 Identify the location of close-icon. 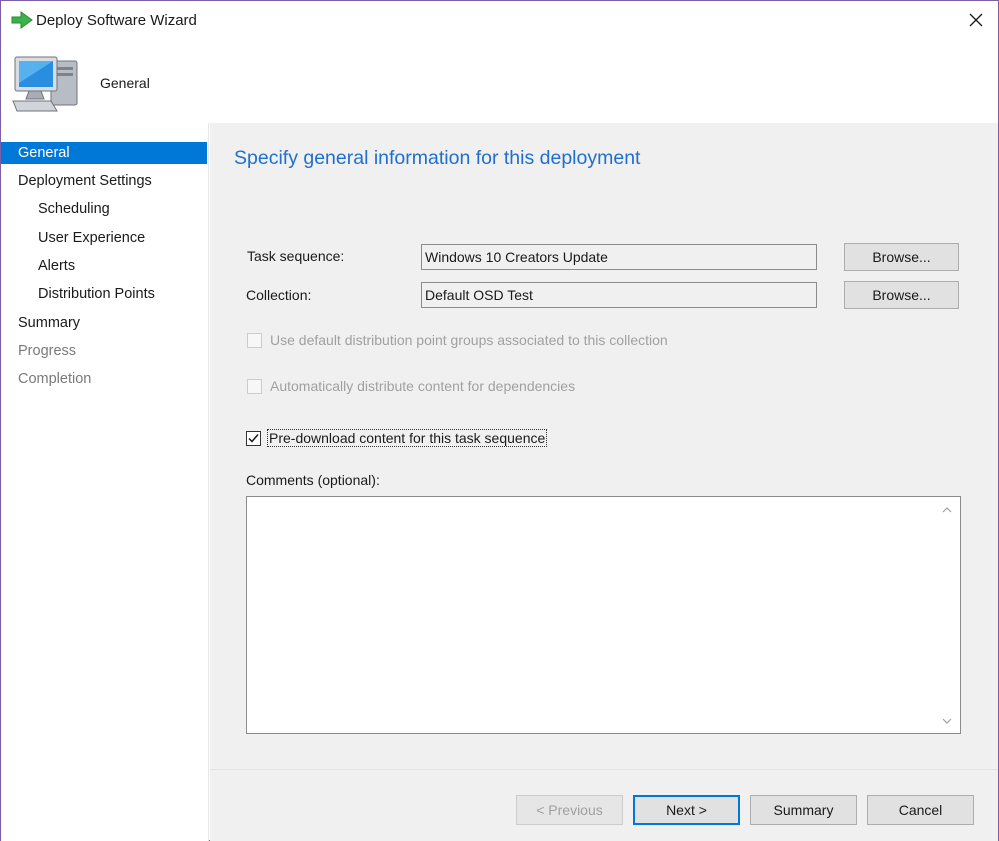
(976, 20).